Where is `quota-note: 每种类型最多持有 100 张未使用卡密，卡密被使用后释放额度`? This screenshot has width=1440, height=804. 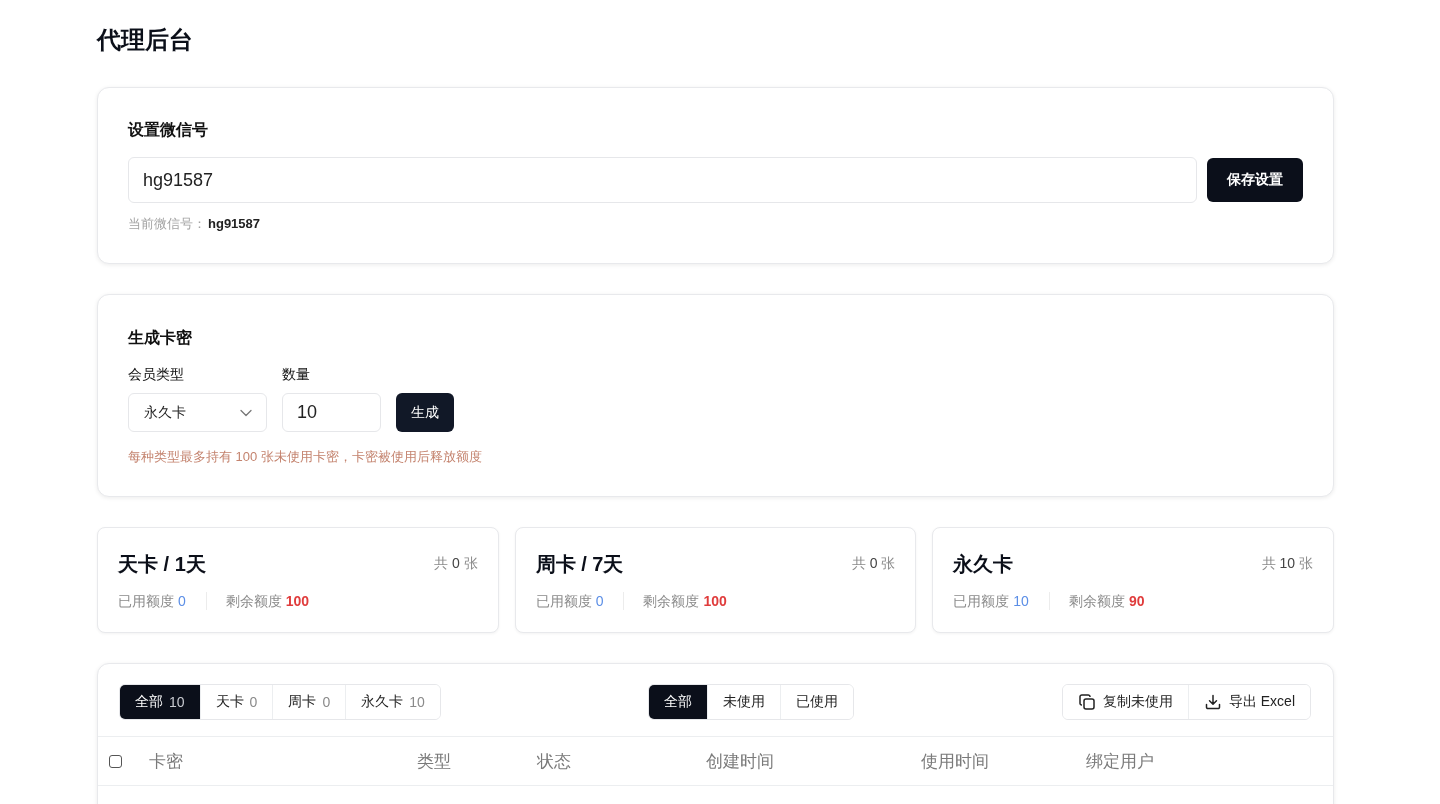 quota-note: 每种类型最多持有 100 张未使用卡密，卡密被使用后释放额度 is located at coordinates (305, 457).